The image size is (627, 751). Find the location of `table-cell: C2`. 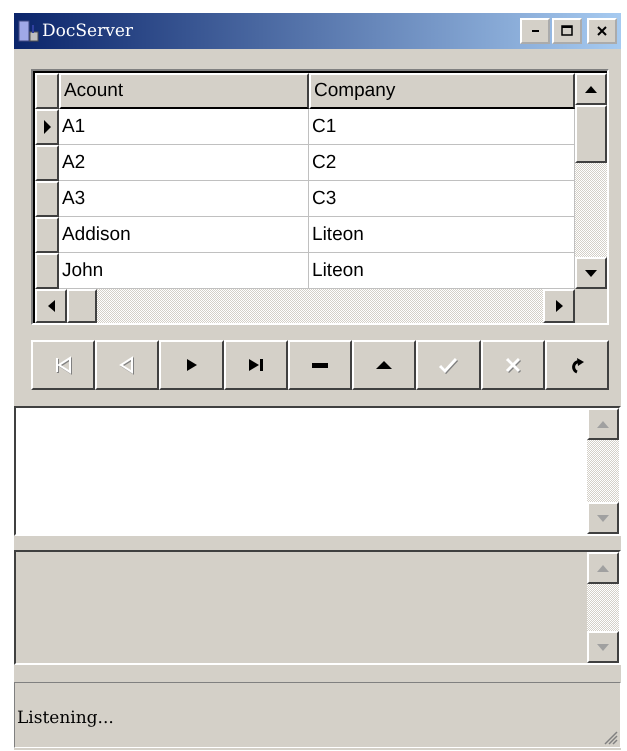

table-cell: C2 is located at coordinates (442, 163).